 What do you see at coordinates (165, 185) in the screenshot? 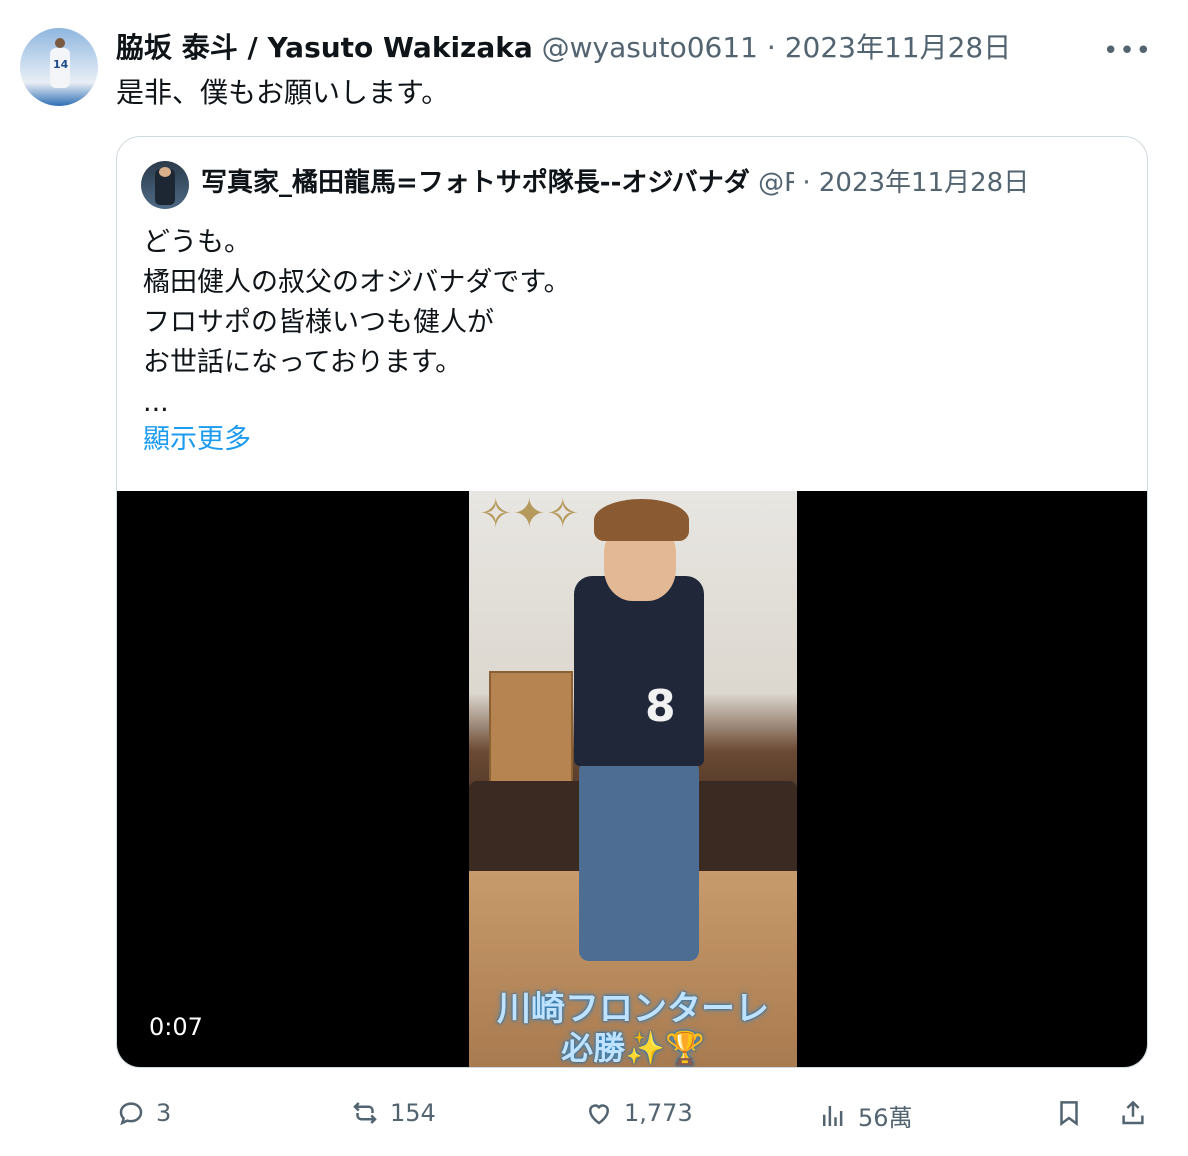
I see `quoted-author-avatar` at bounding box center [165, 185].